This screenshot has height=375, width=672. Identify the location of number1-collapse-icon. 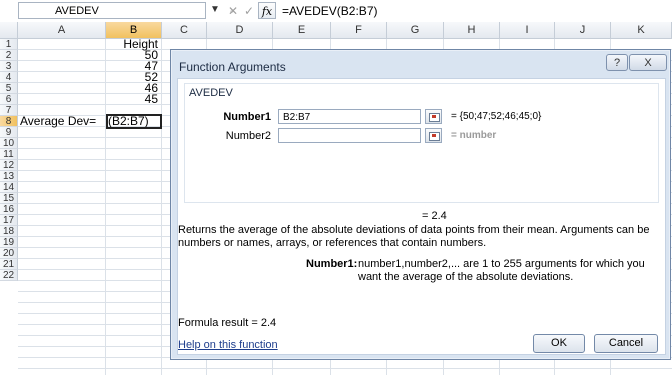
(433, 116).